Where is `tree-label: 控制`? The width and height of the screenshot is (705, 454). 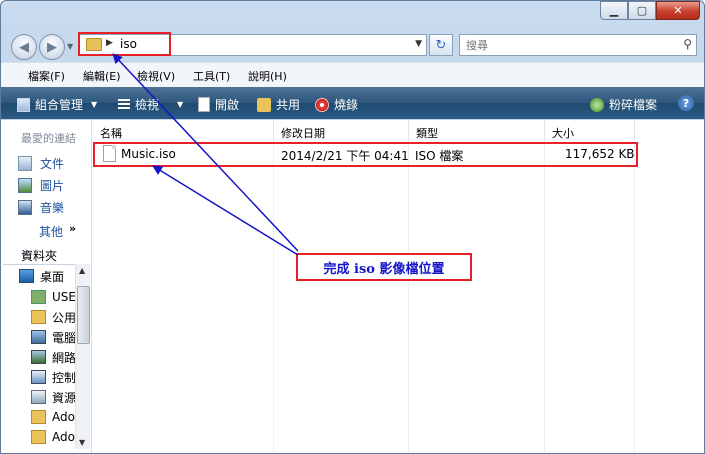
tree-label: 控制 is located at coordinates (64, 377).